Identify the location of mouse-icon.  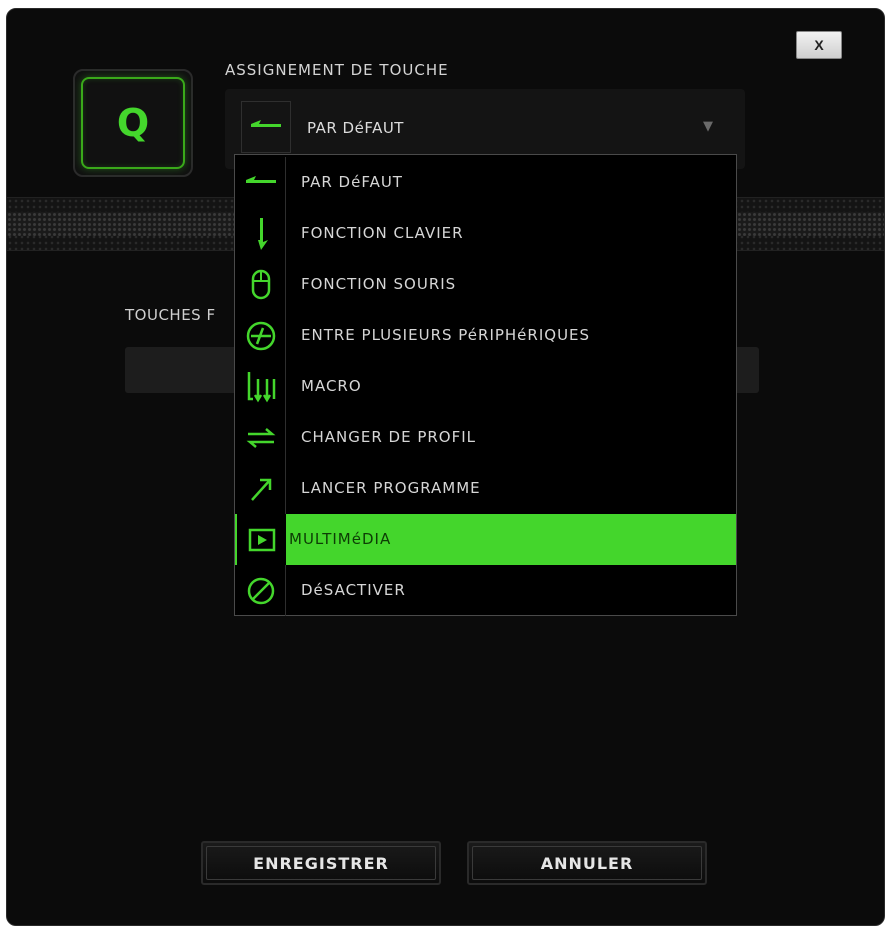
(261, 284).